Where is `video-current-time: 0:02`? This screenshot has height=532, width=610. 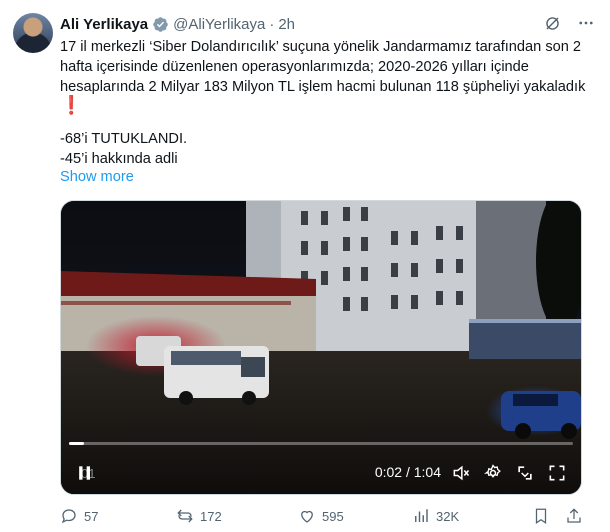 video-current-time: 0:02 is located at coordinates (388, 472).